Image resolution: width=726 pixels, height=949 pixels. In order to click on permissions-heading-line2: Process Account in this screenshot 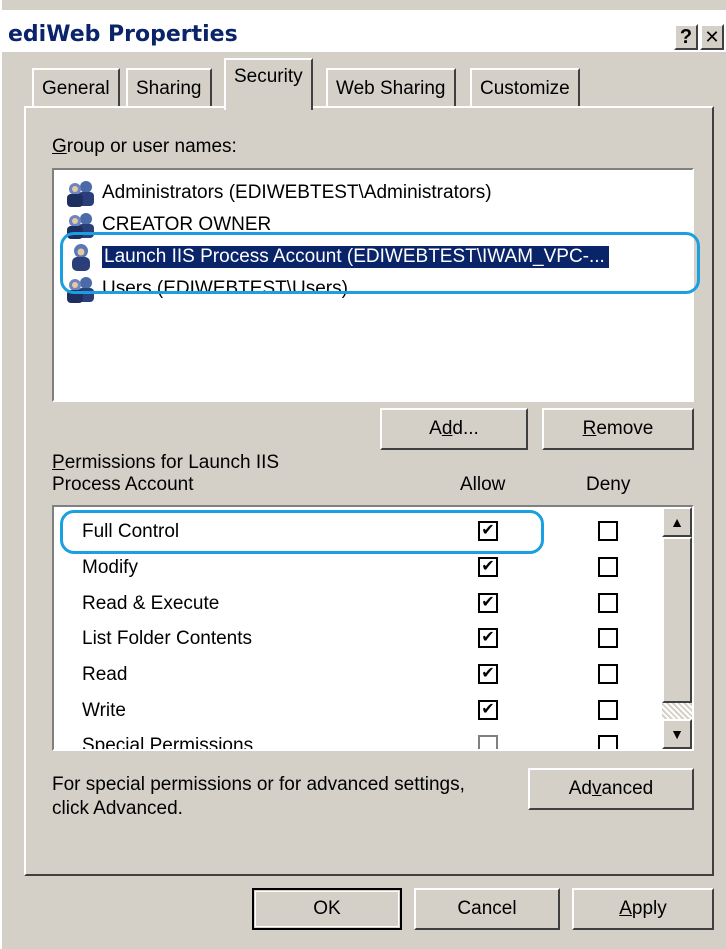, I will do `click(123, 484)`.